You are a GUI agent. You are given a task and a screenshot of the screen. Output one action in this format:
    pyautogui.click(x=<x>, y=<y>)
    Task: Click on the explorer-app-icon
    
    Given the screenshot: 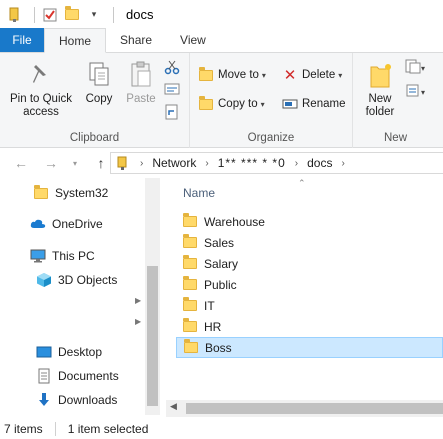 What is the action you would take?
    pyautogui.click(x=15, y=15)
    